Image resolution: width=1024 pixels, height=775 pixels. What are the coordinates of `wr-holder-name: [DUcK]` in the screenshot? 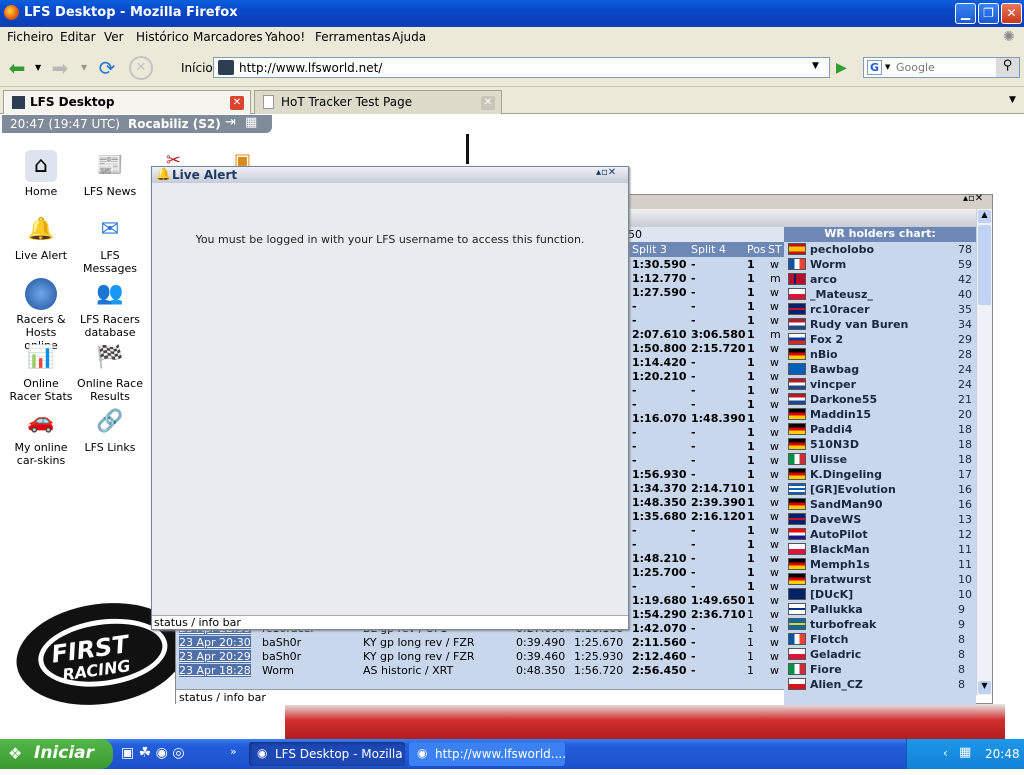 It's located at (831, 594).